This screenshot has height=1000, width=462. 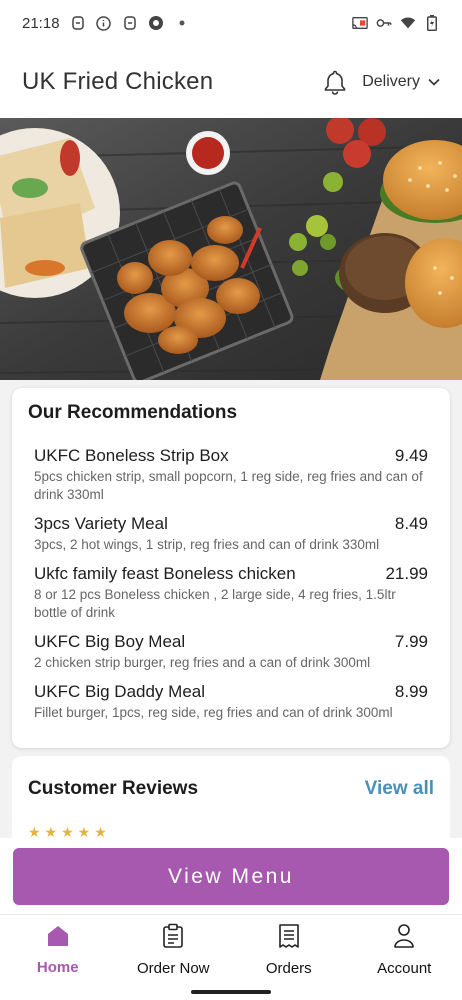 I want to click on menu-item-name: UKFC Big Daddy Meal, so click(x=120, y=691).